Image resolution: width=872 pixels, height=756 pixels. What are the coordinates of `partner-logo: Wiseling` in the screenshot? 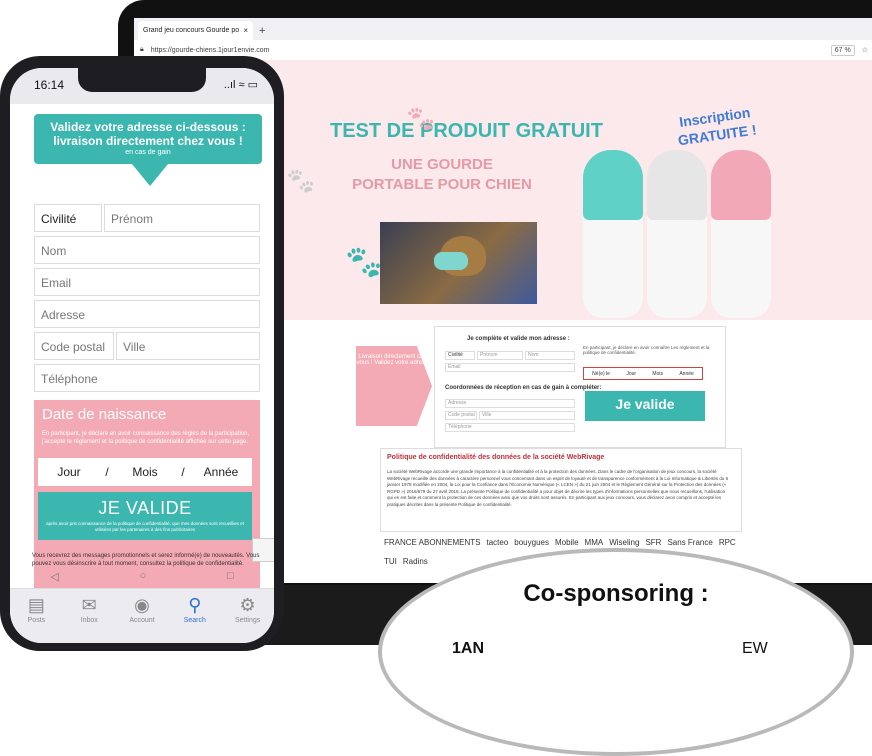 It's located at (624, 542).